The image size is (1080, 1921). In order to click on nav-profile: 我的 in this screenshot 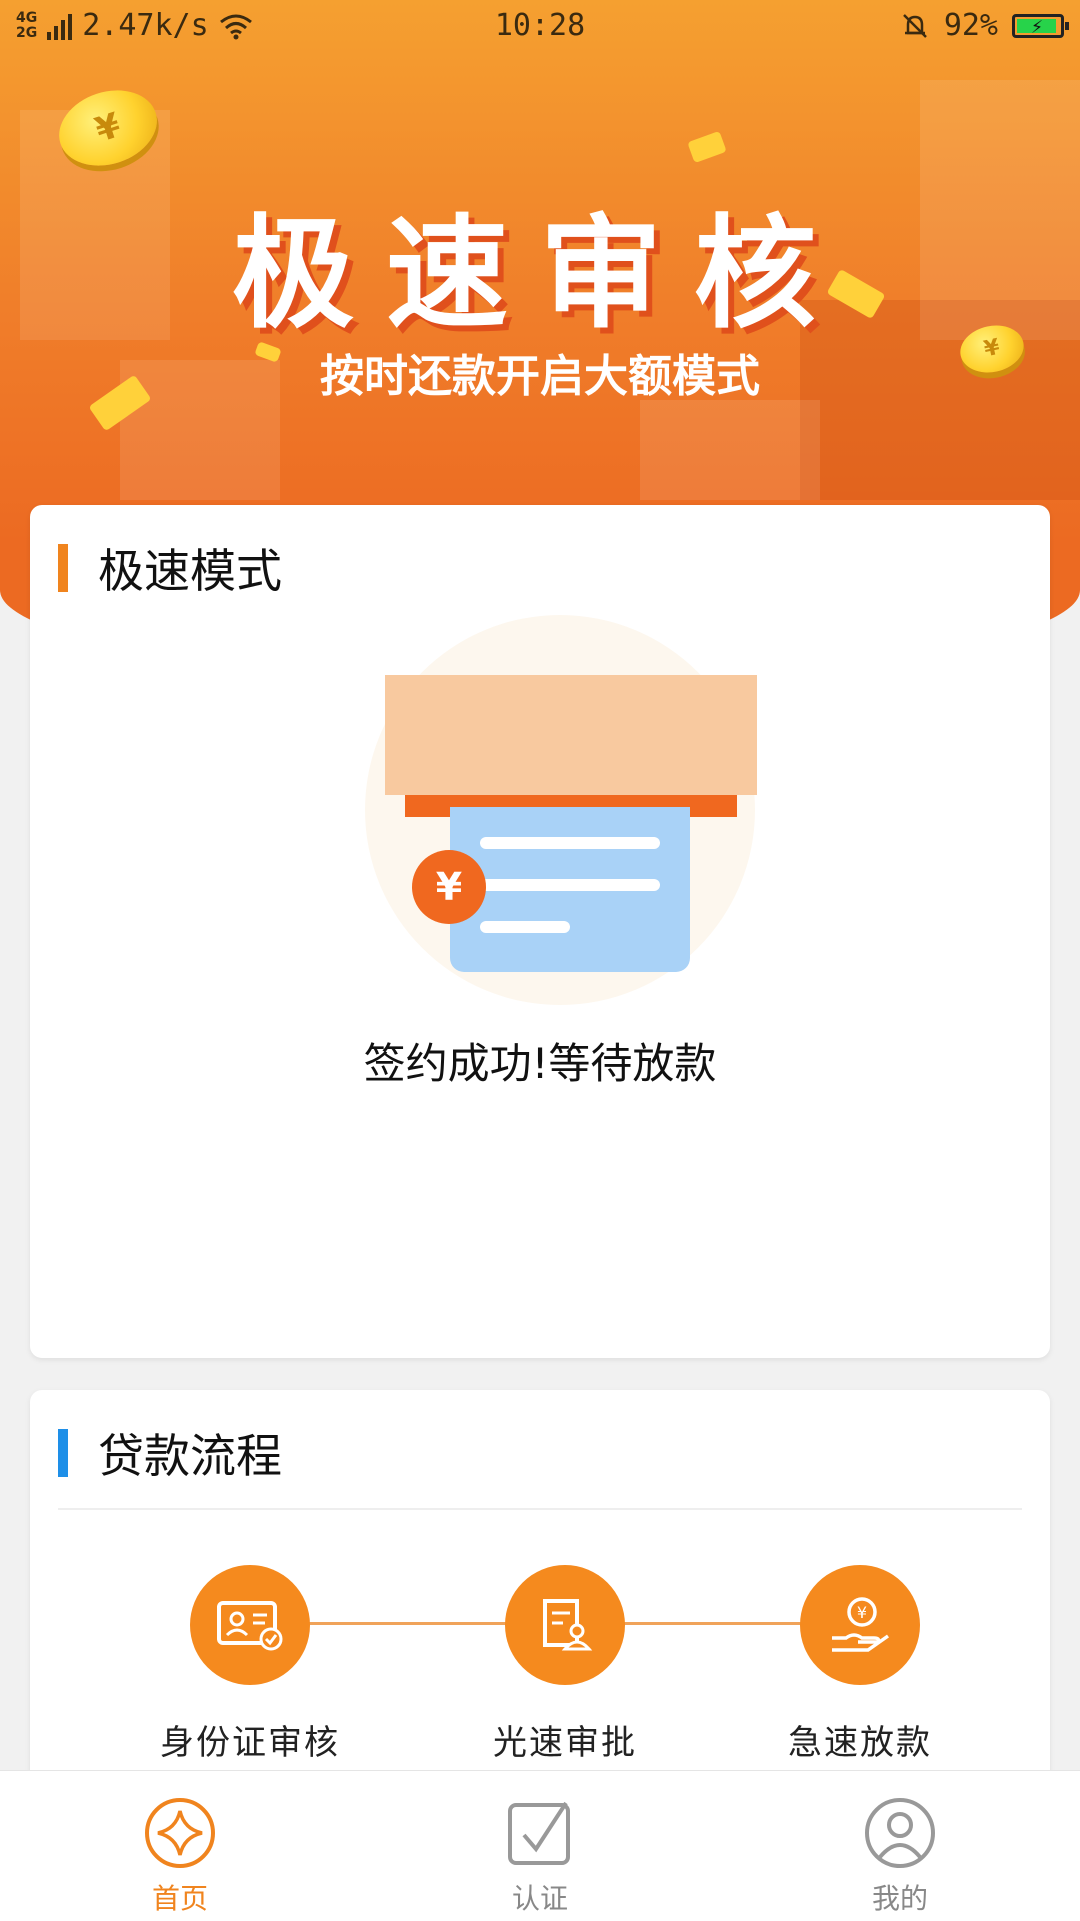, I will do `click(900, 1846)`.